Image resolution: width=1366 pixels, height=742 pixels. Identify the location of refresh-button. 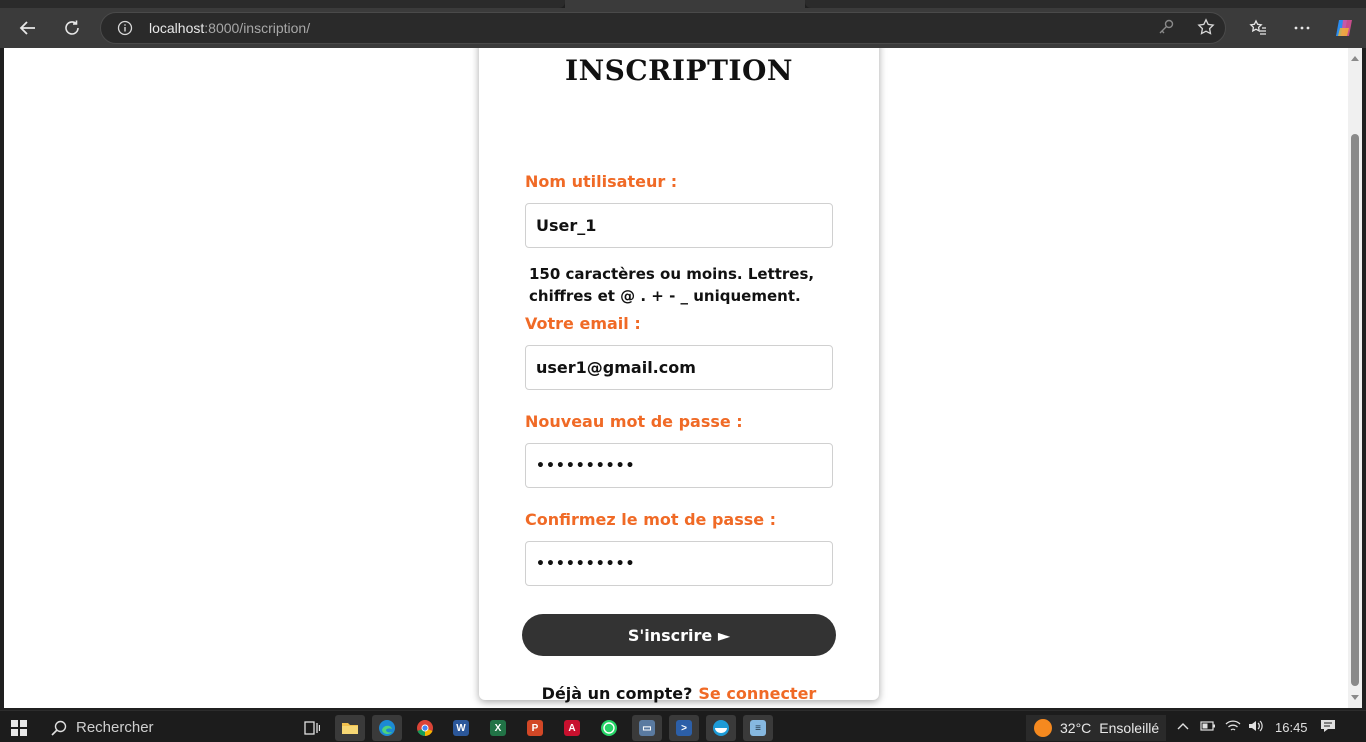
(72, 28).